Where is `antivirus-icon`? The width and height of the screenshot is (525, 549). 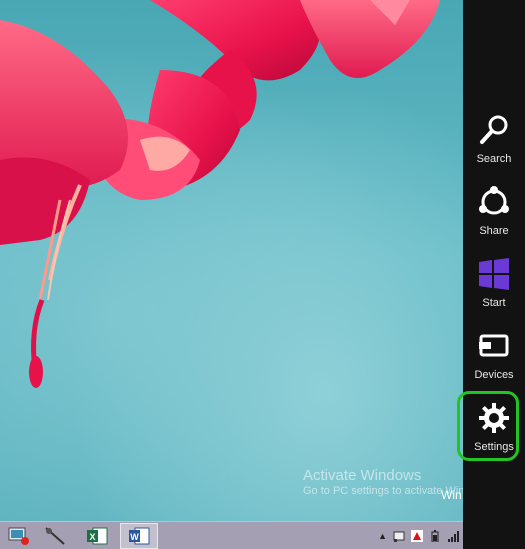
antivirus-icon is located at coordinates (417, 536).